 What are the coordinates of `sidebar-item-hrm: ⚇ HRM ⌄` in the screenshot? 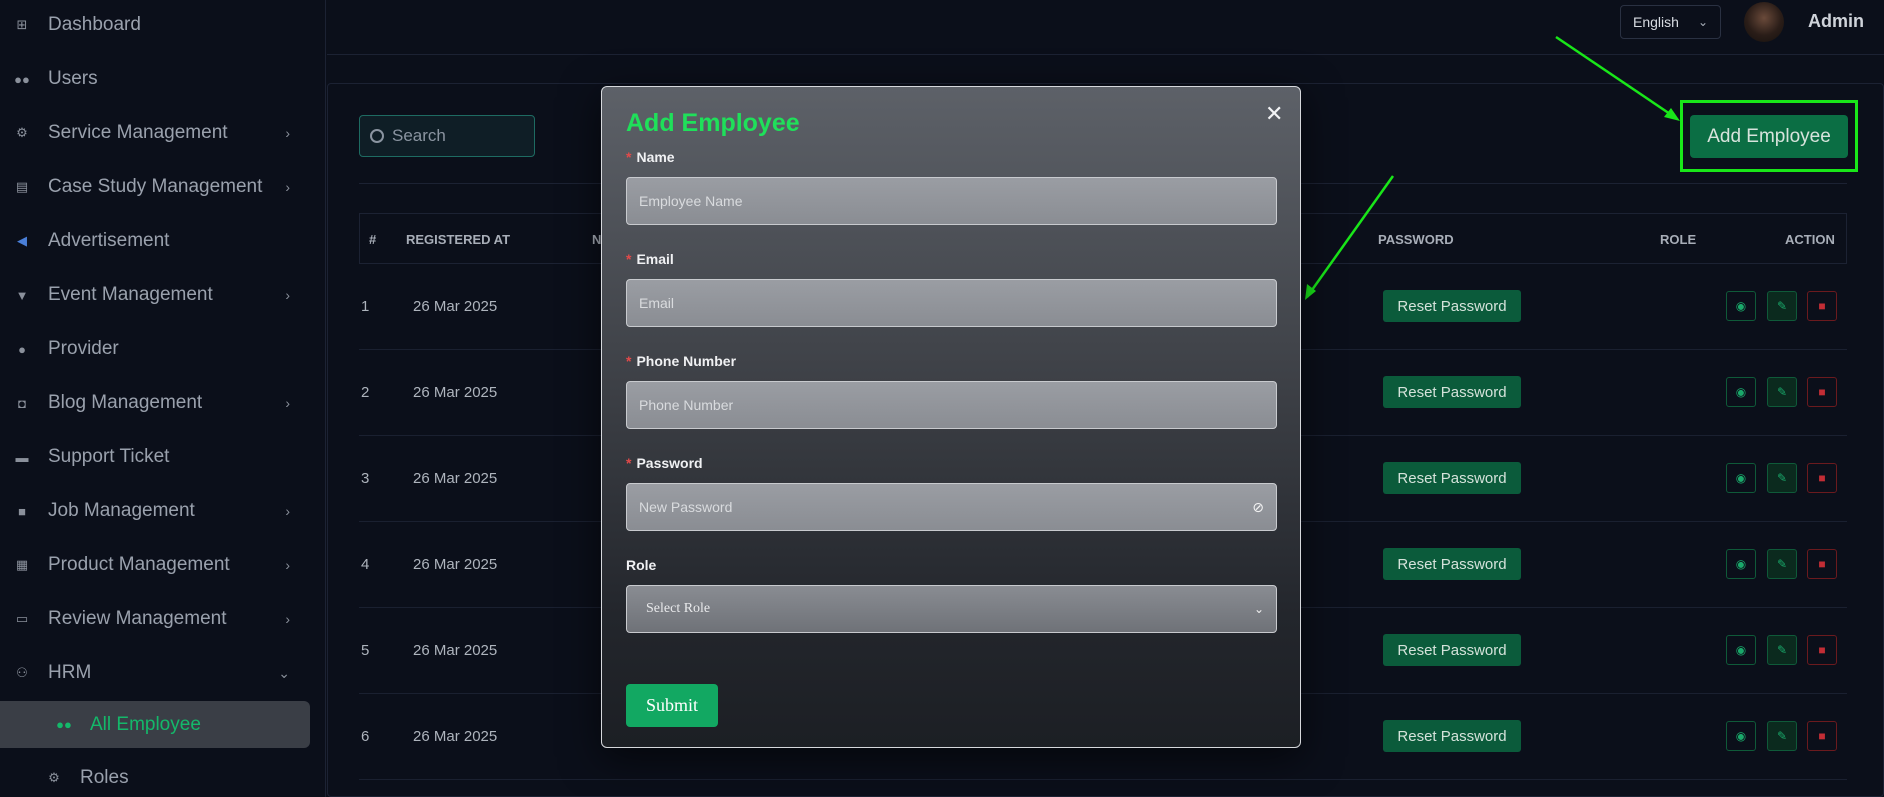 It's located at (155, 673).